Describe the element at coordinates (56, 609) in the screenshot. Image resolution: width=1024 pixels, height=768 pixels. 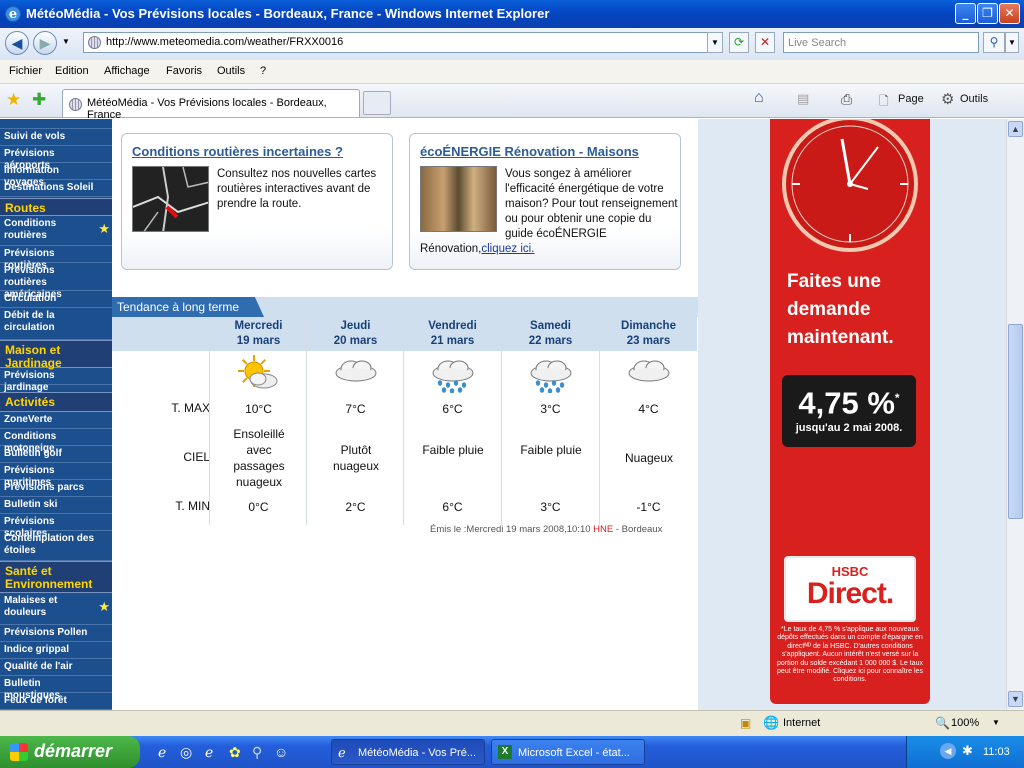
I see `sidebar-item-22: Malaises et douleurs ★` at that location.